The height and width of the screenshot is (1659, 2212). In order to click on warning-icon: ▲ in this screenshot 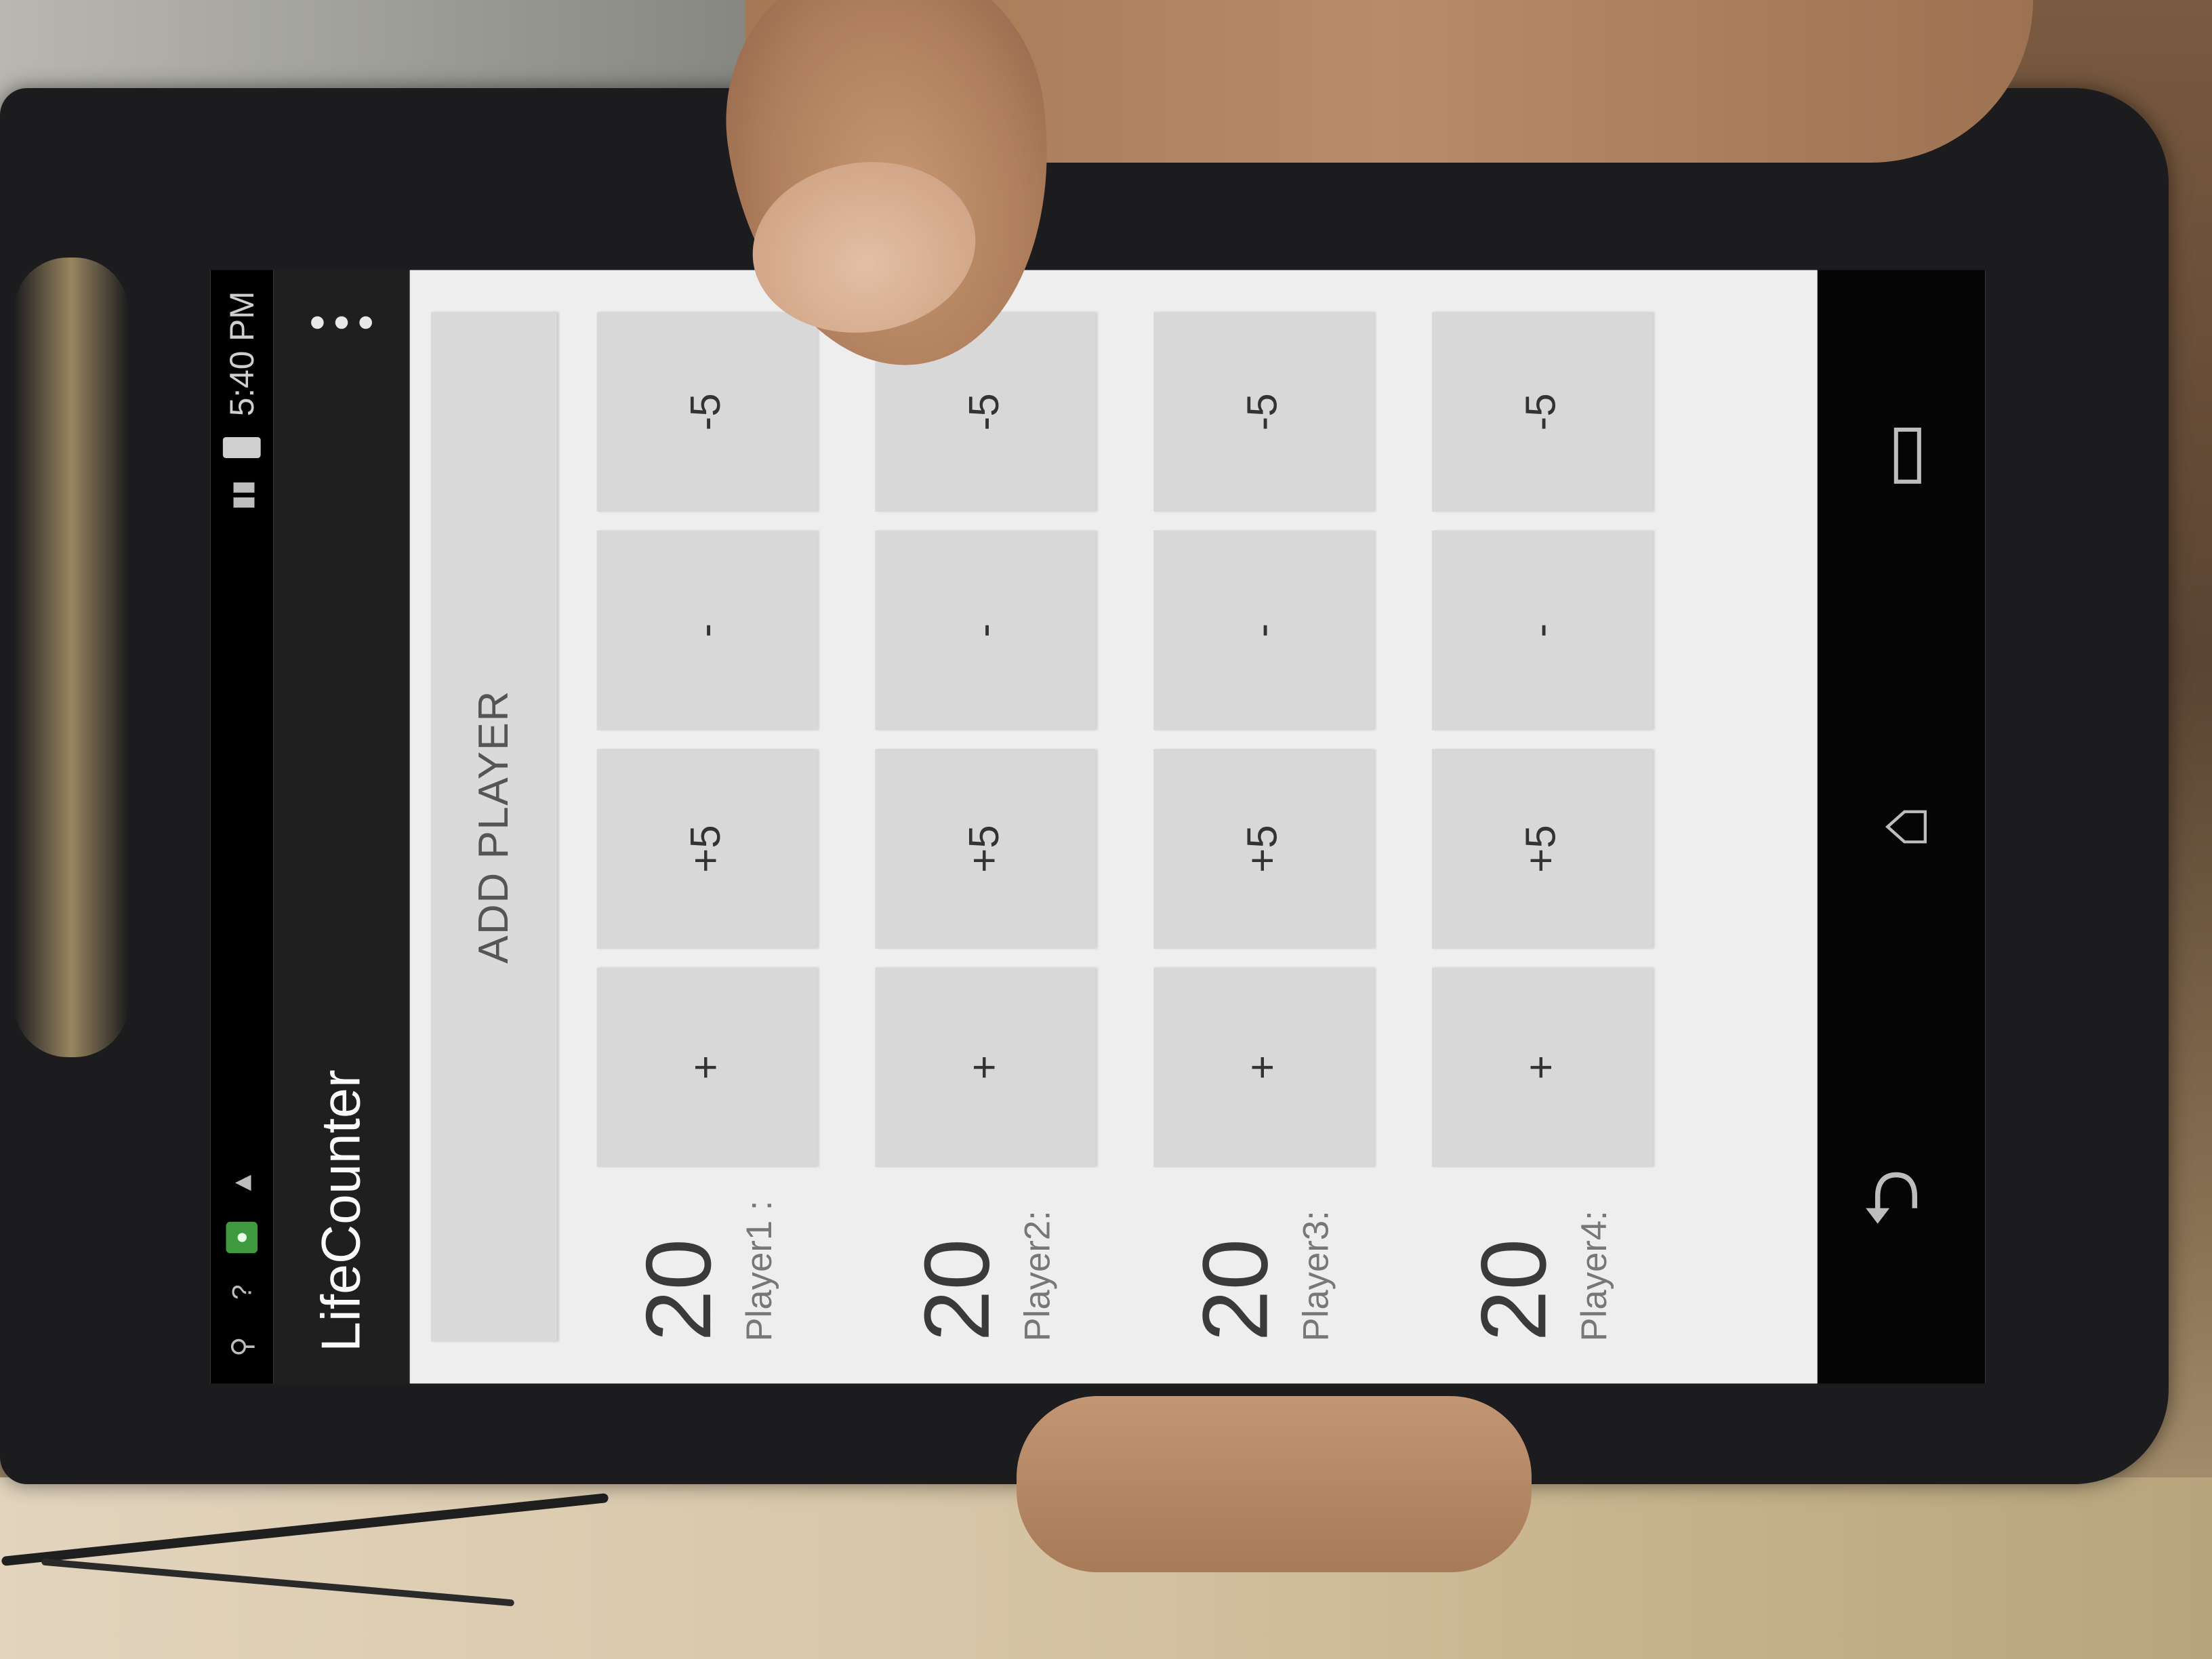, I will do `click(241, 1183)`.